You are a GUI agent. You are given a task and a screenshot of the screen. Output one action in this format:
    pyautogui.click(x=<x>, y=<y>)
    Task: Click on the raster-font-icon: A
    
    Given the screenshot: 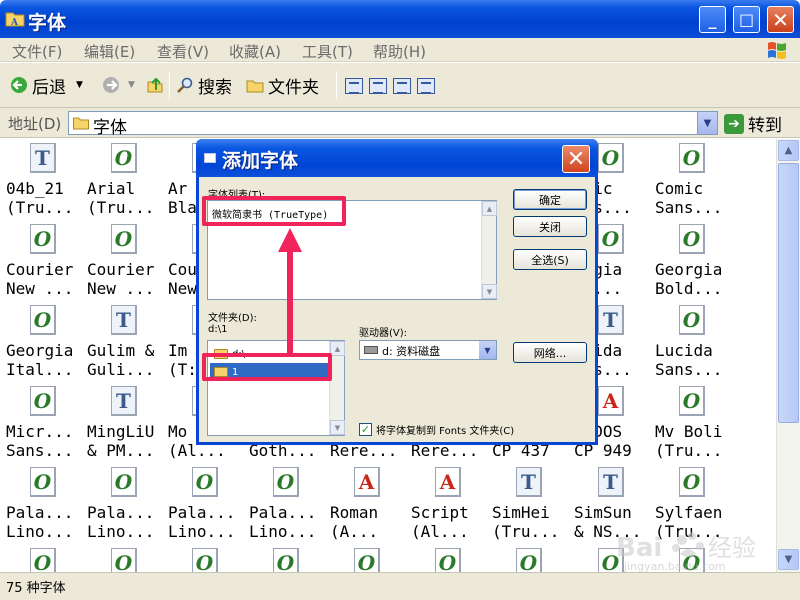 What is the action you would take?
    pyautogui.click(x=367, y=482)
    